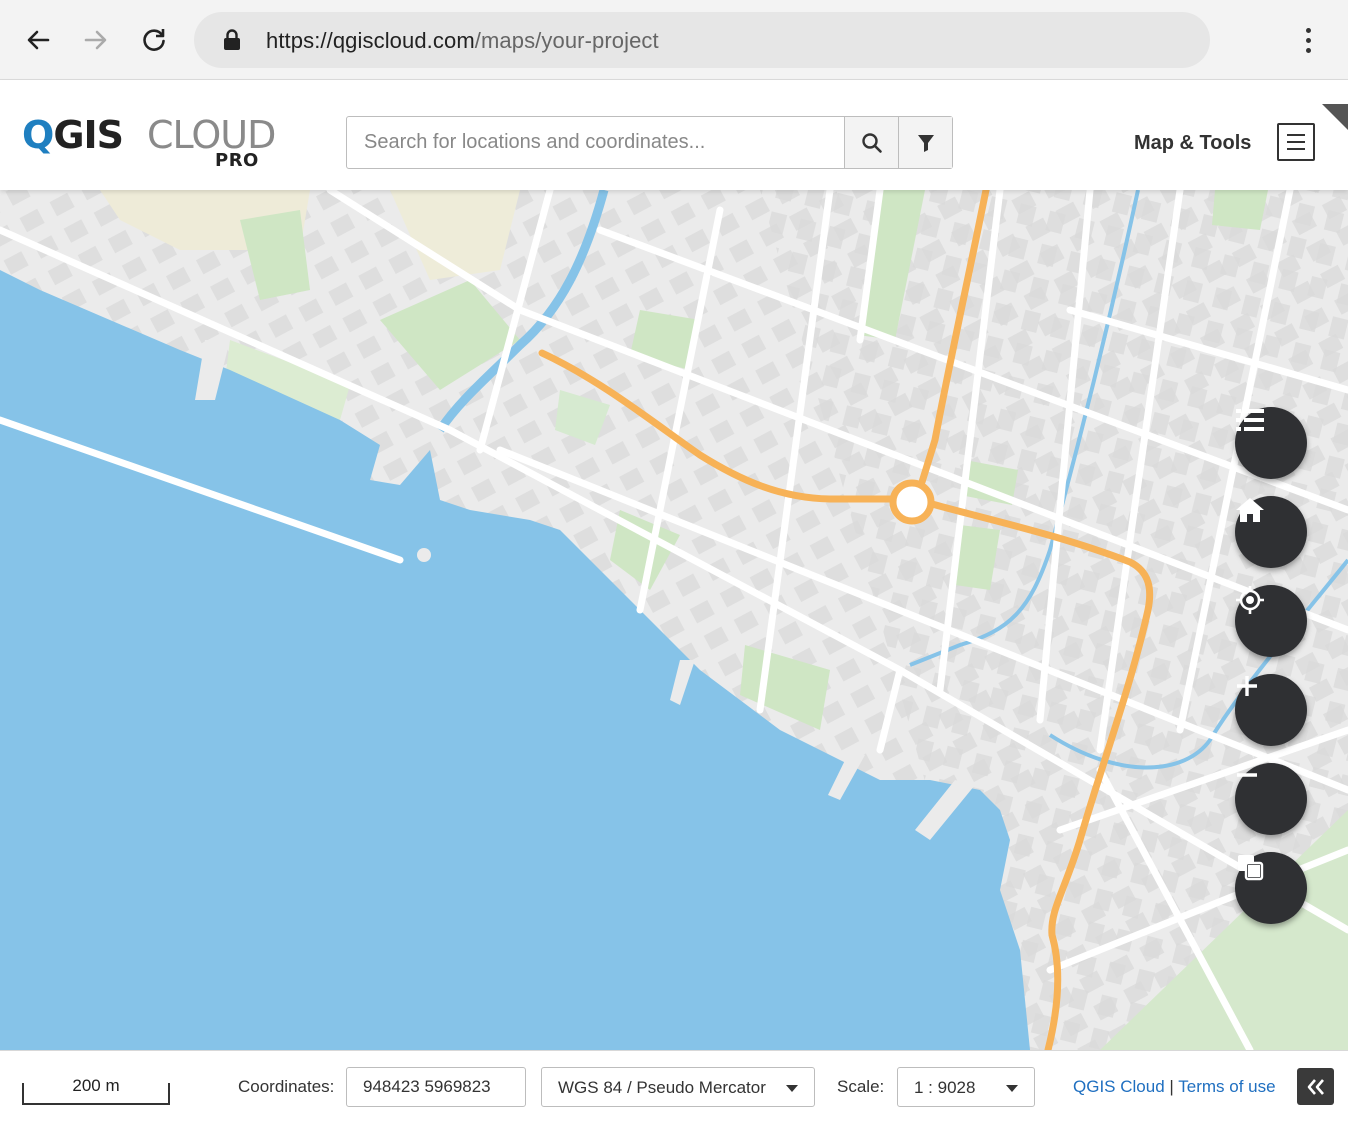  What do you see at coordinates (232, 42) in the screenshot?
I see `lock-icon` at bounding box center [232, 42].